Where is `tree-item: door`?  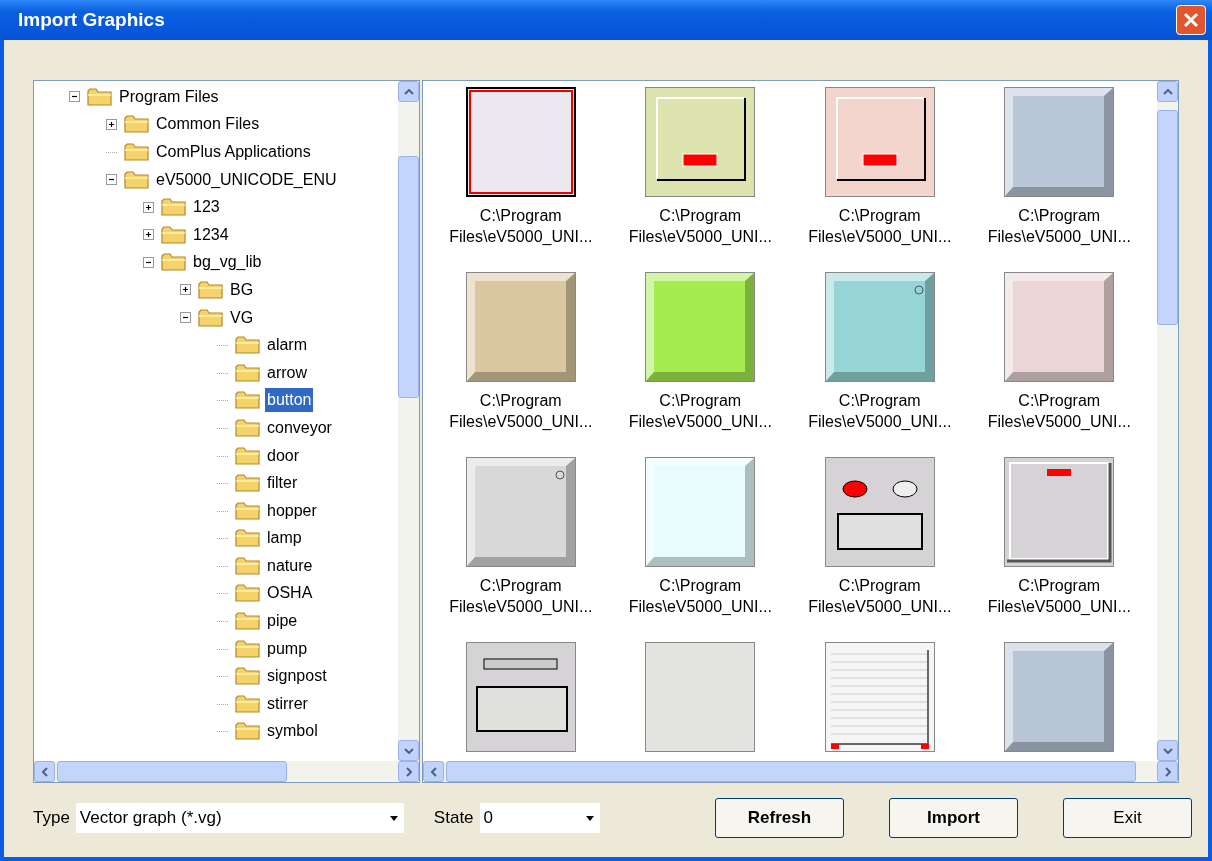 tree-item: door is located at coordinates (283, 455).